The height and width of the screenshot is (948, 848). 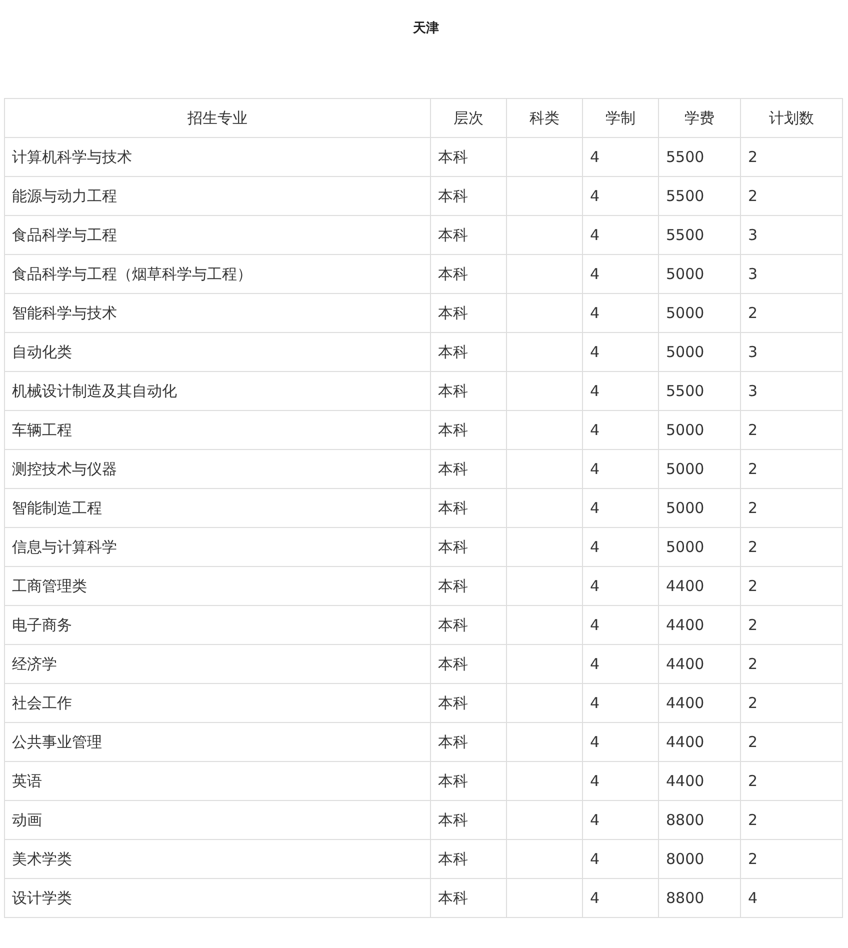 I want to click on table-cell: 智能制造工程, so click(x=217, y=508).